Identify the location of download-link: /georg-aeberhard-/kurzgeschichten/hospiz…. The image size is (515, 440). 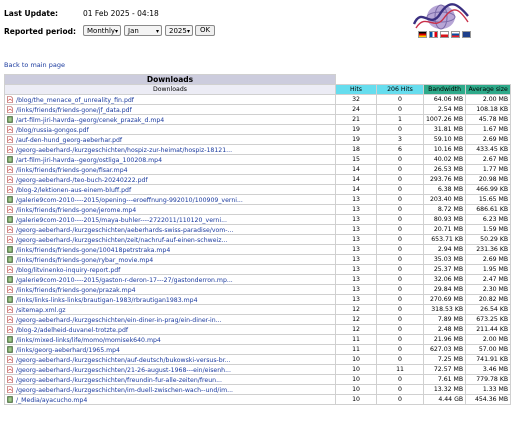
(124, 150).